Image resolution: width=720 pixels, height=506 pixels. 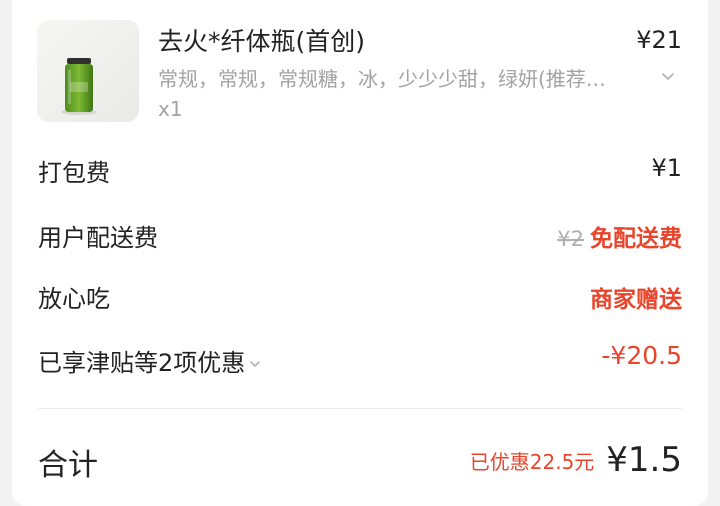 I want to click on free-delivery-text: 免配送费, so click(x=636, y=239).